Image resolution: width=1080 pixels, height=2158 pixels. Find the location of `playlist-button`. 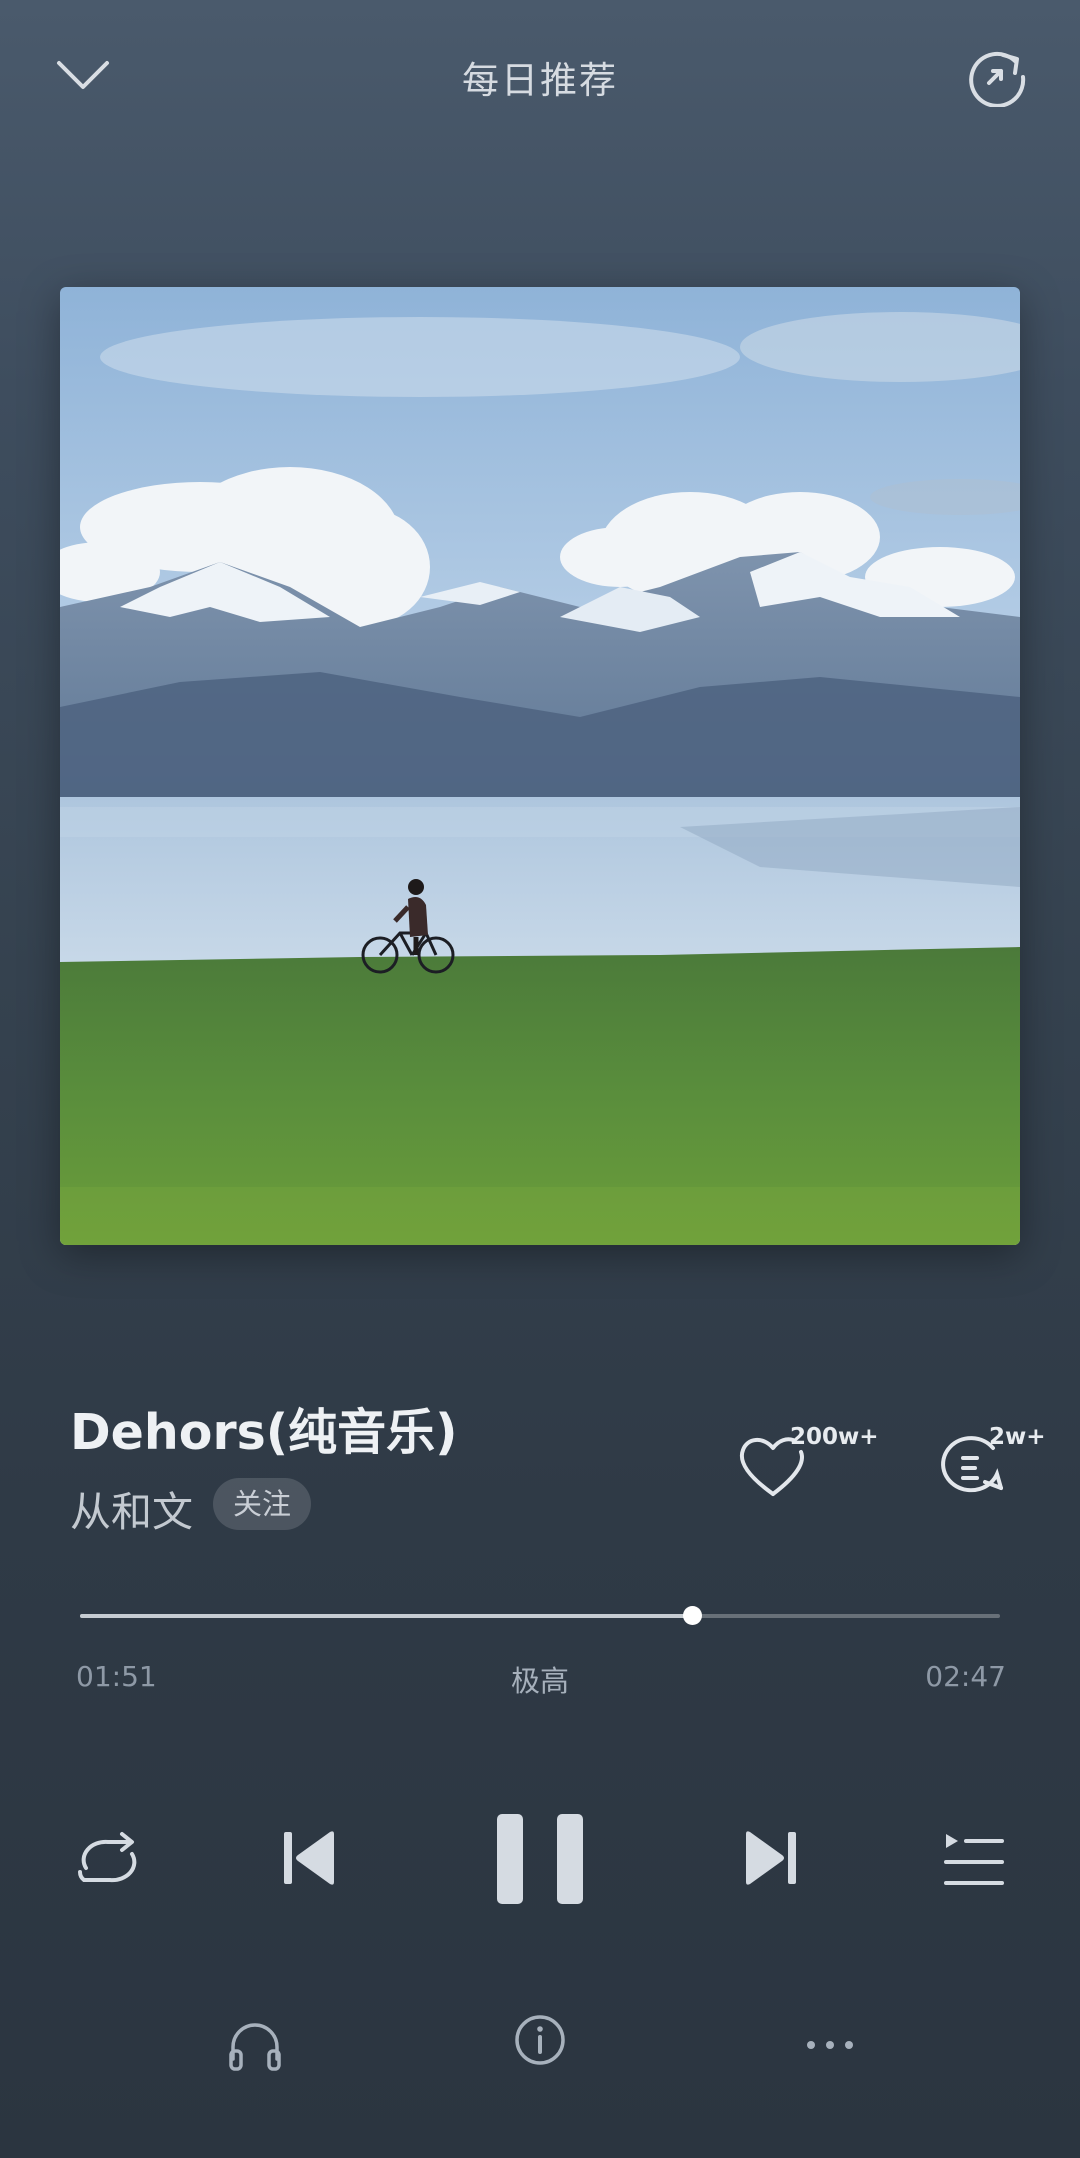

playlist-button is located at coordinates (974, 1860).